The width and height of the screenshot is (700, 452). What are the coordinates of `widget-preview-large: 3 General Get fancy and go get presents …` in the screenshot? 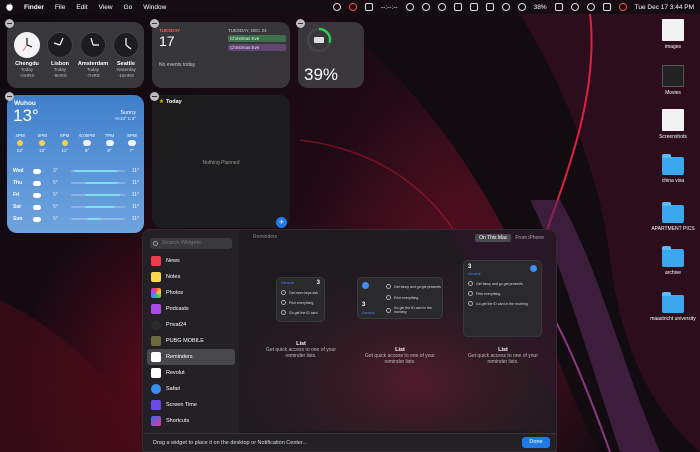 It's located at (502, 298).